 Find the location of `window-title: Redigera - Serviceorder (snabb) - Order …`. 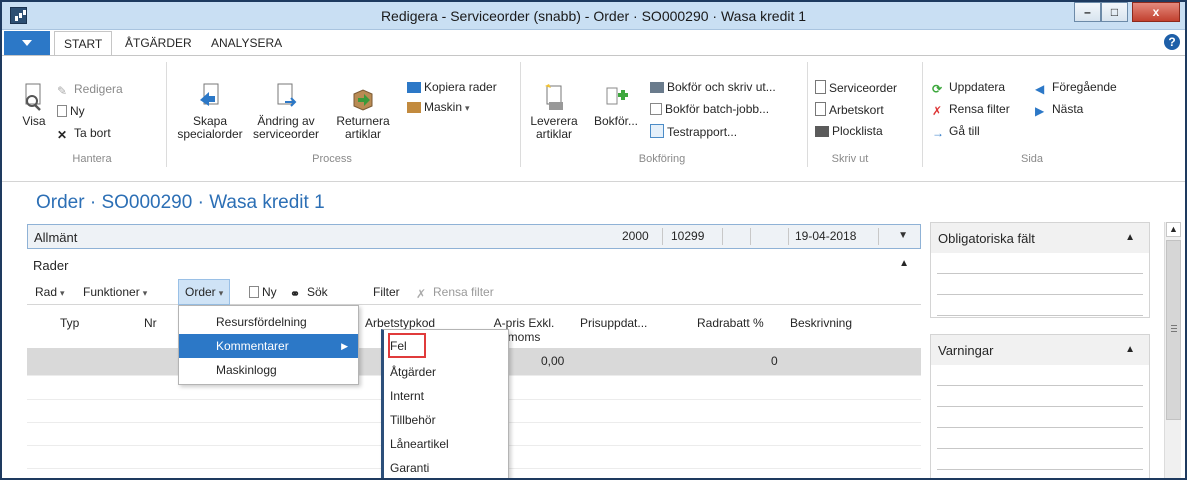

window-title: Redigera - Serviceorder (snabb) - Order … is located at coordinates (593, 16).